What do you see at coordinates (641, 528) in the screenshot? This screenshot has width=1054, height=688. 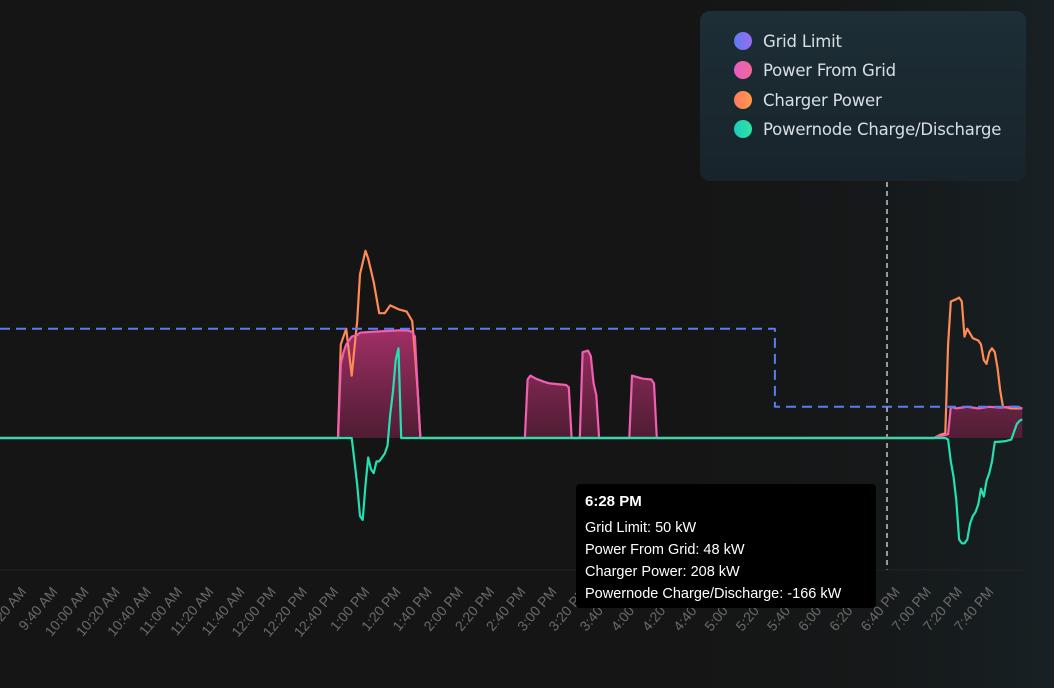 I see `tooltip-grid-limit: Grid Limit: 50 kW` at bounding box center [641, 528].